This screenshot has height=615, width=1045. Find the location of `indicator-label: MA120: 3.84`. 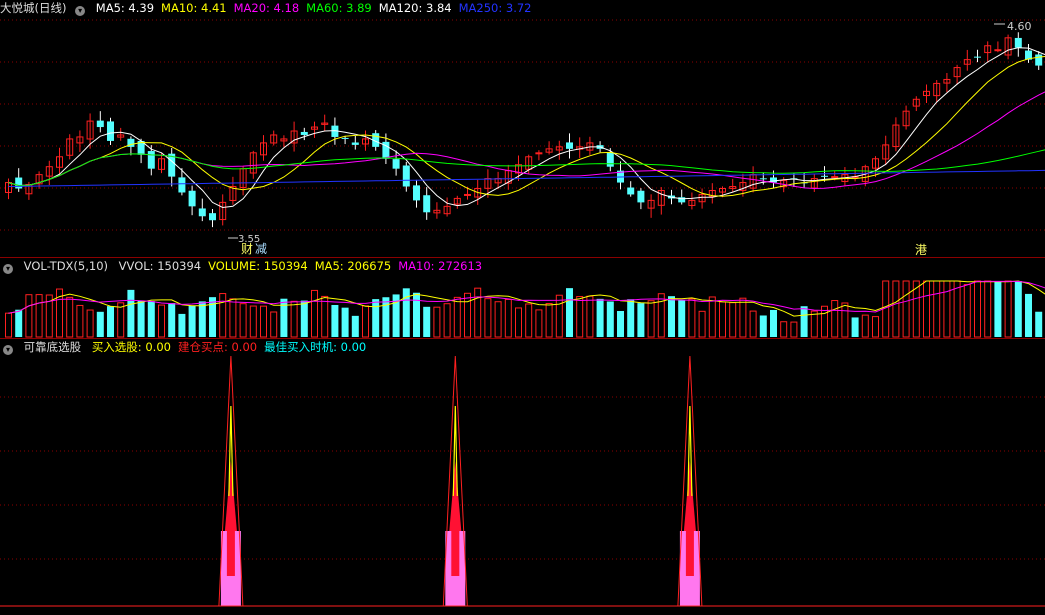

indicator-label: MA120: 3.84 is located at coordinates (415, 8).